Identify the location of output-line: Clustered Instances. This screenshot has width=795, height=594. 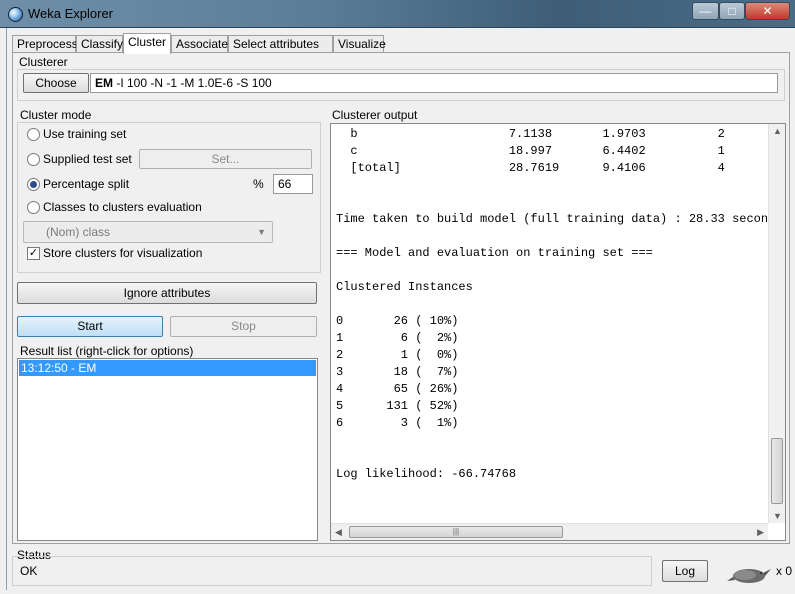
(404, 287).